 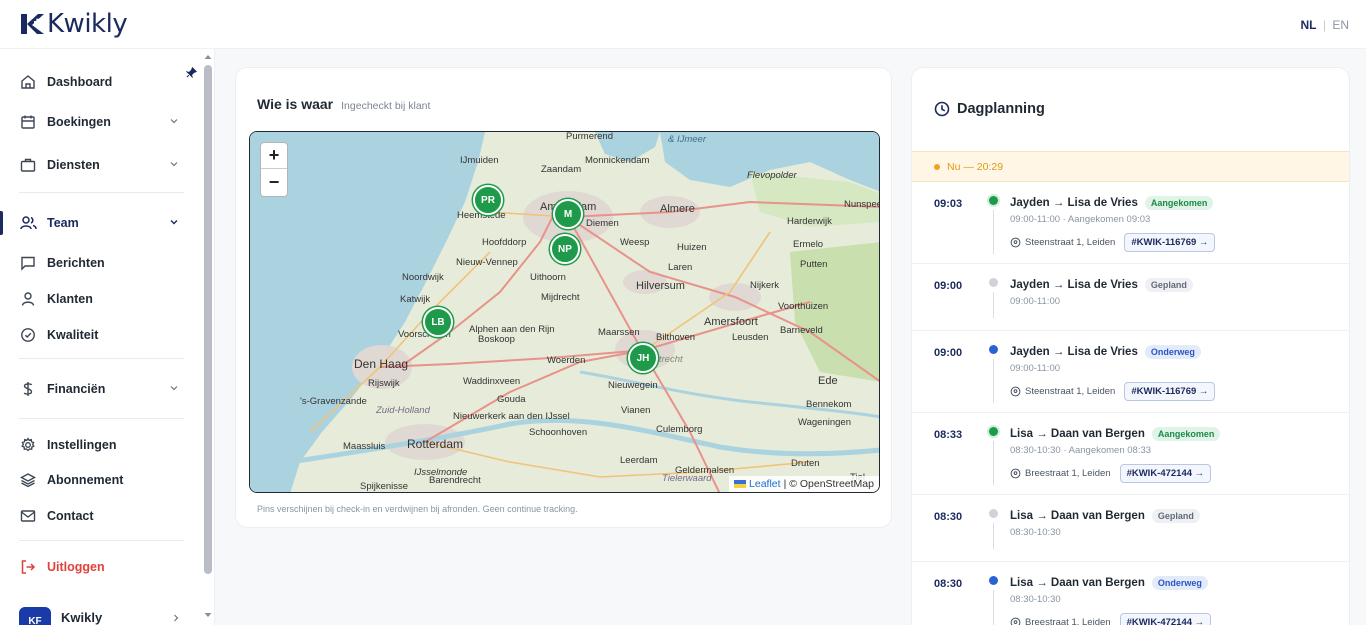 I want to click on map-label: 's-Gravenzande, so click(x=333, y=401).